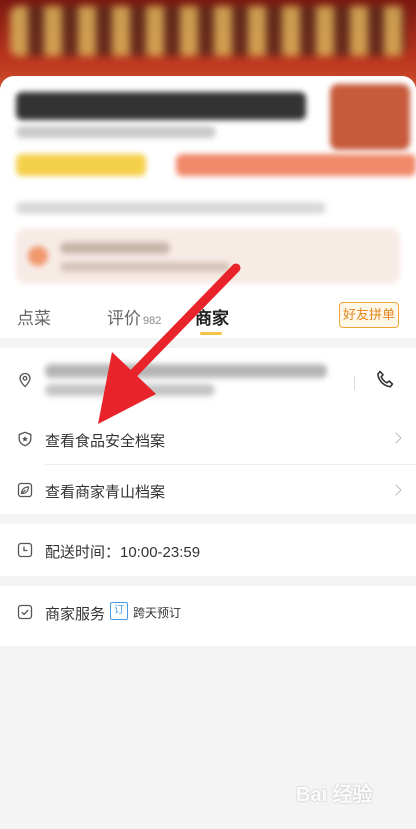 This screenshot has height=829, width=416. I want to click on shield-icon, so click(25, 439).